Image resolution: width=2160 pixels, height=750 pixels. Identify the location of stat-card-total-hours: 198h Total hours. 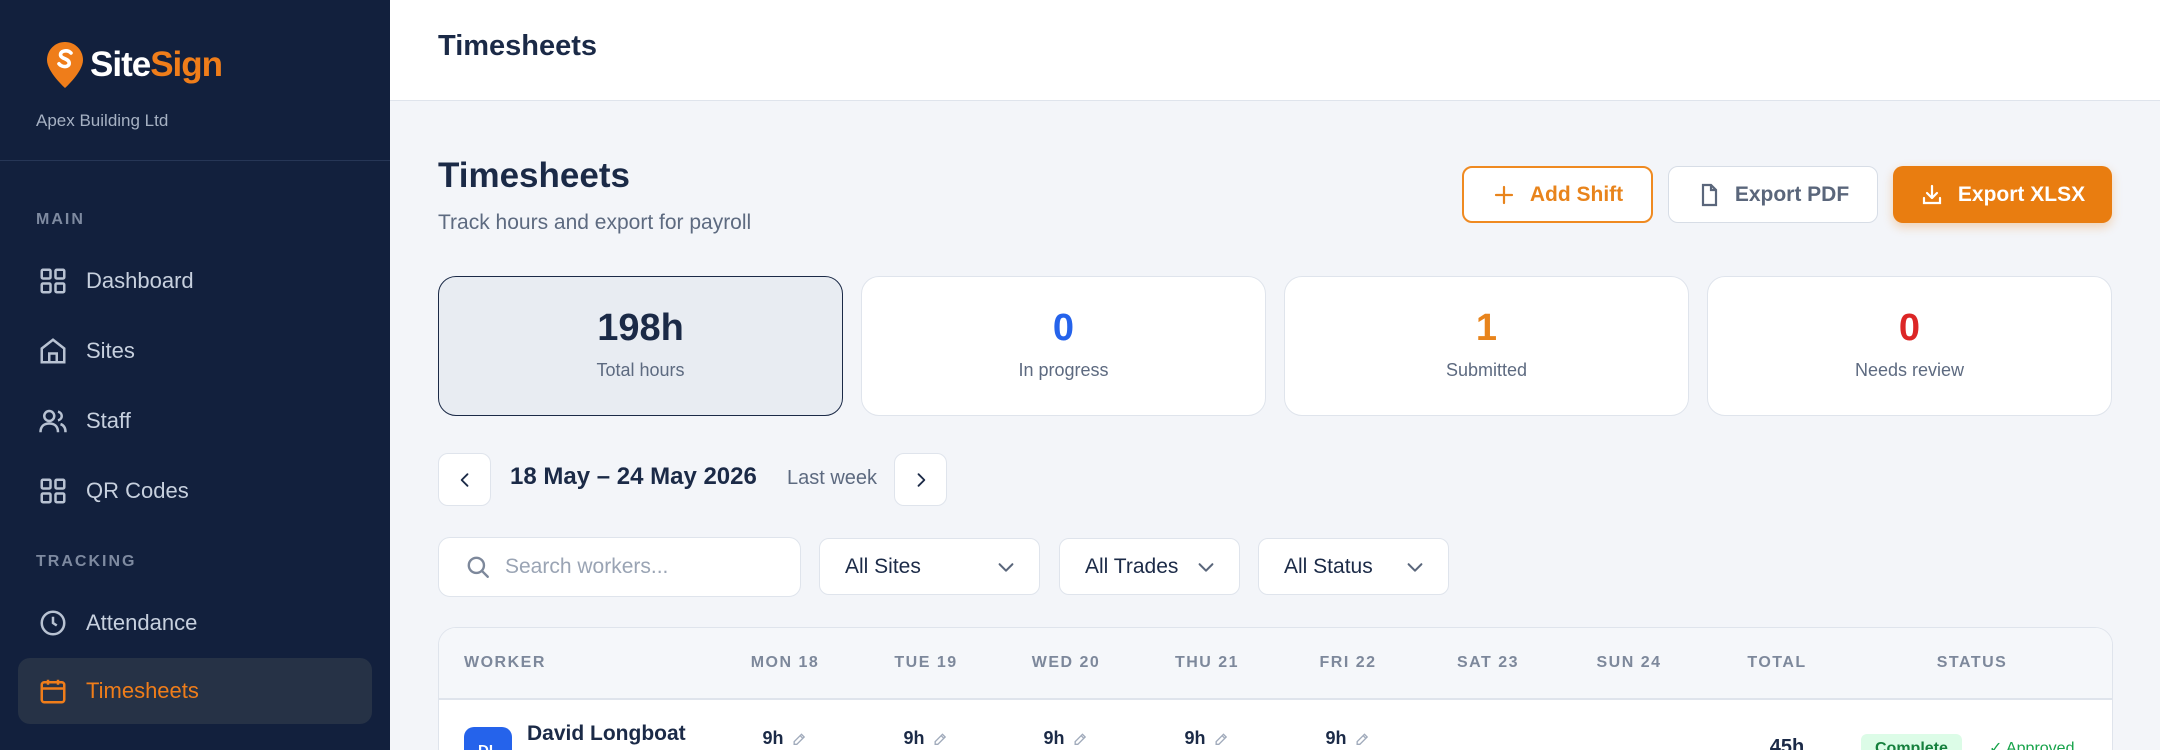
(640, 346).